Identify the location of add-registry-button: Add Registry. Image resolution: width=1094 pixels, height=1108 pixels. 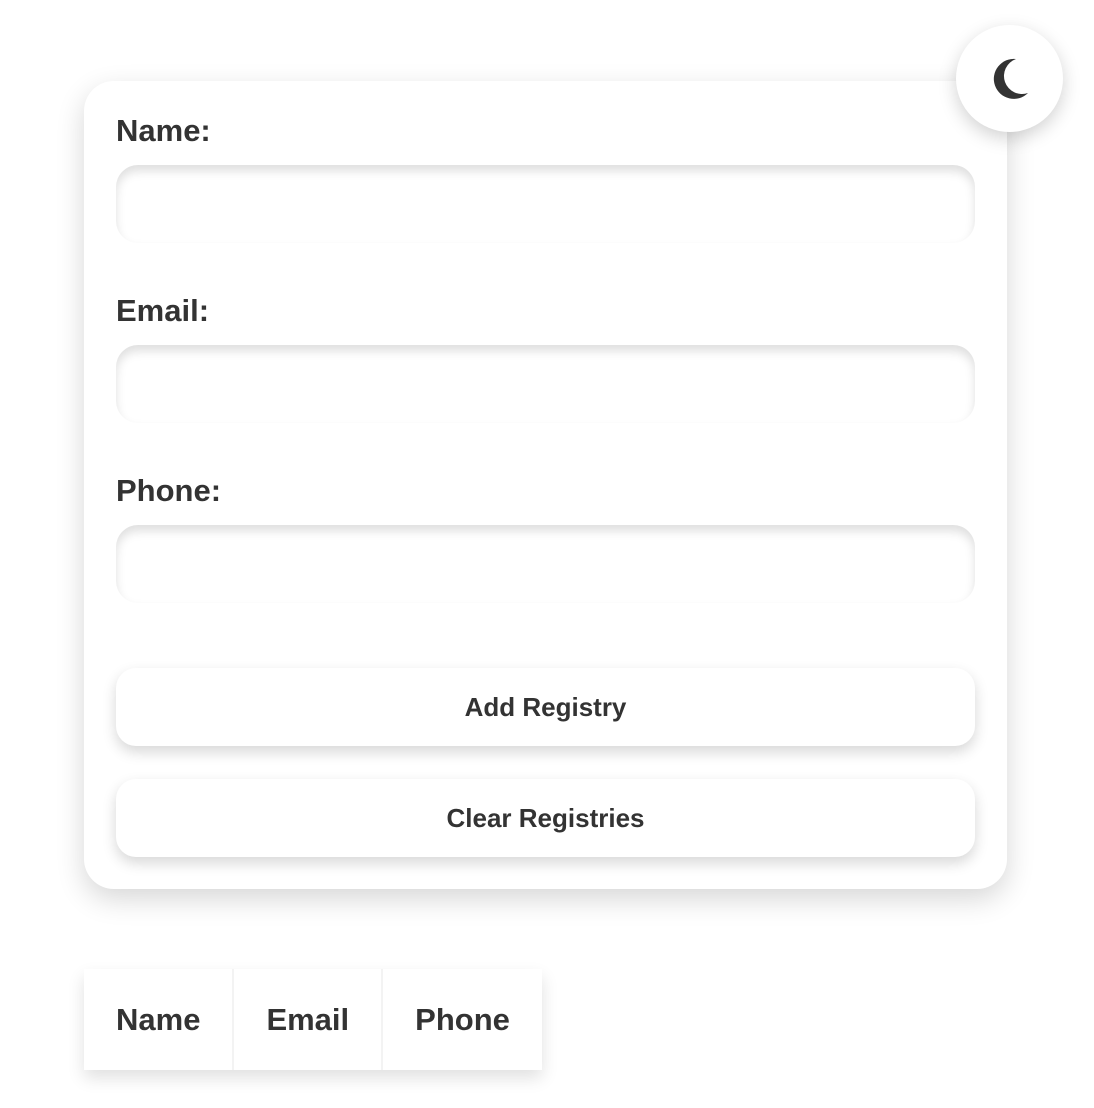
(545, 707).